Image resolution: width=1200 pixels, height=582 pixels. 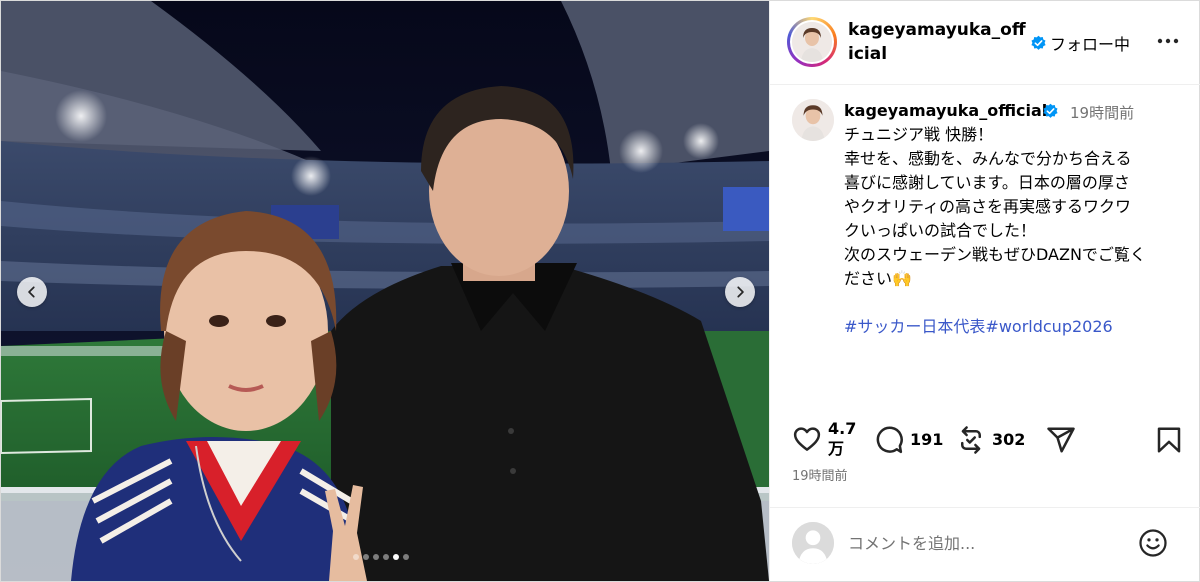 What do you see at coordinates (1090, 43) in the screenshot?
I see `following-button: フォロー中` at bounding box center [1090, 43].